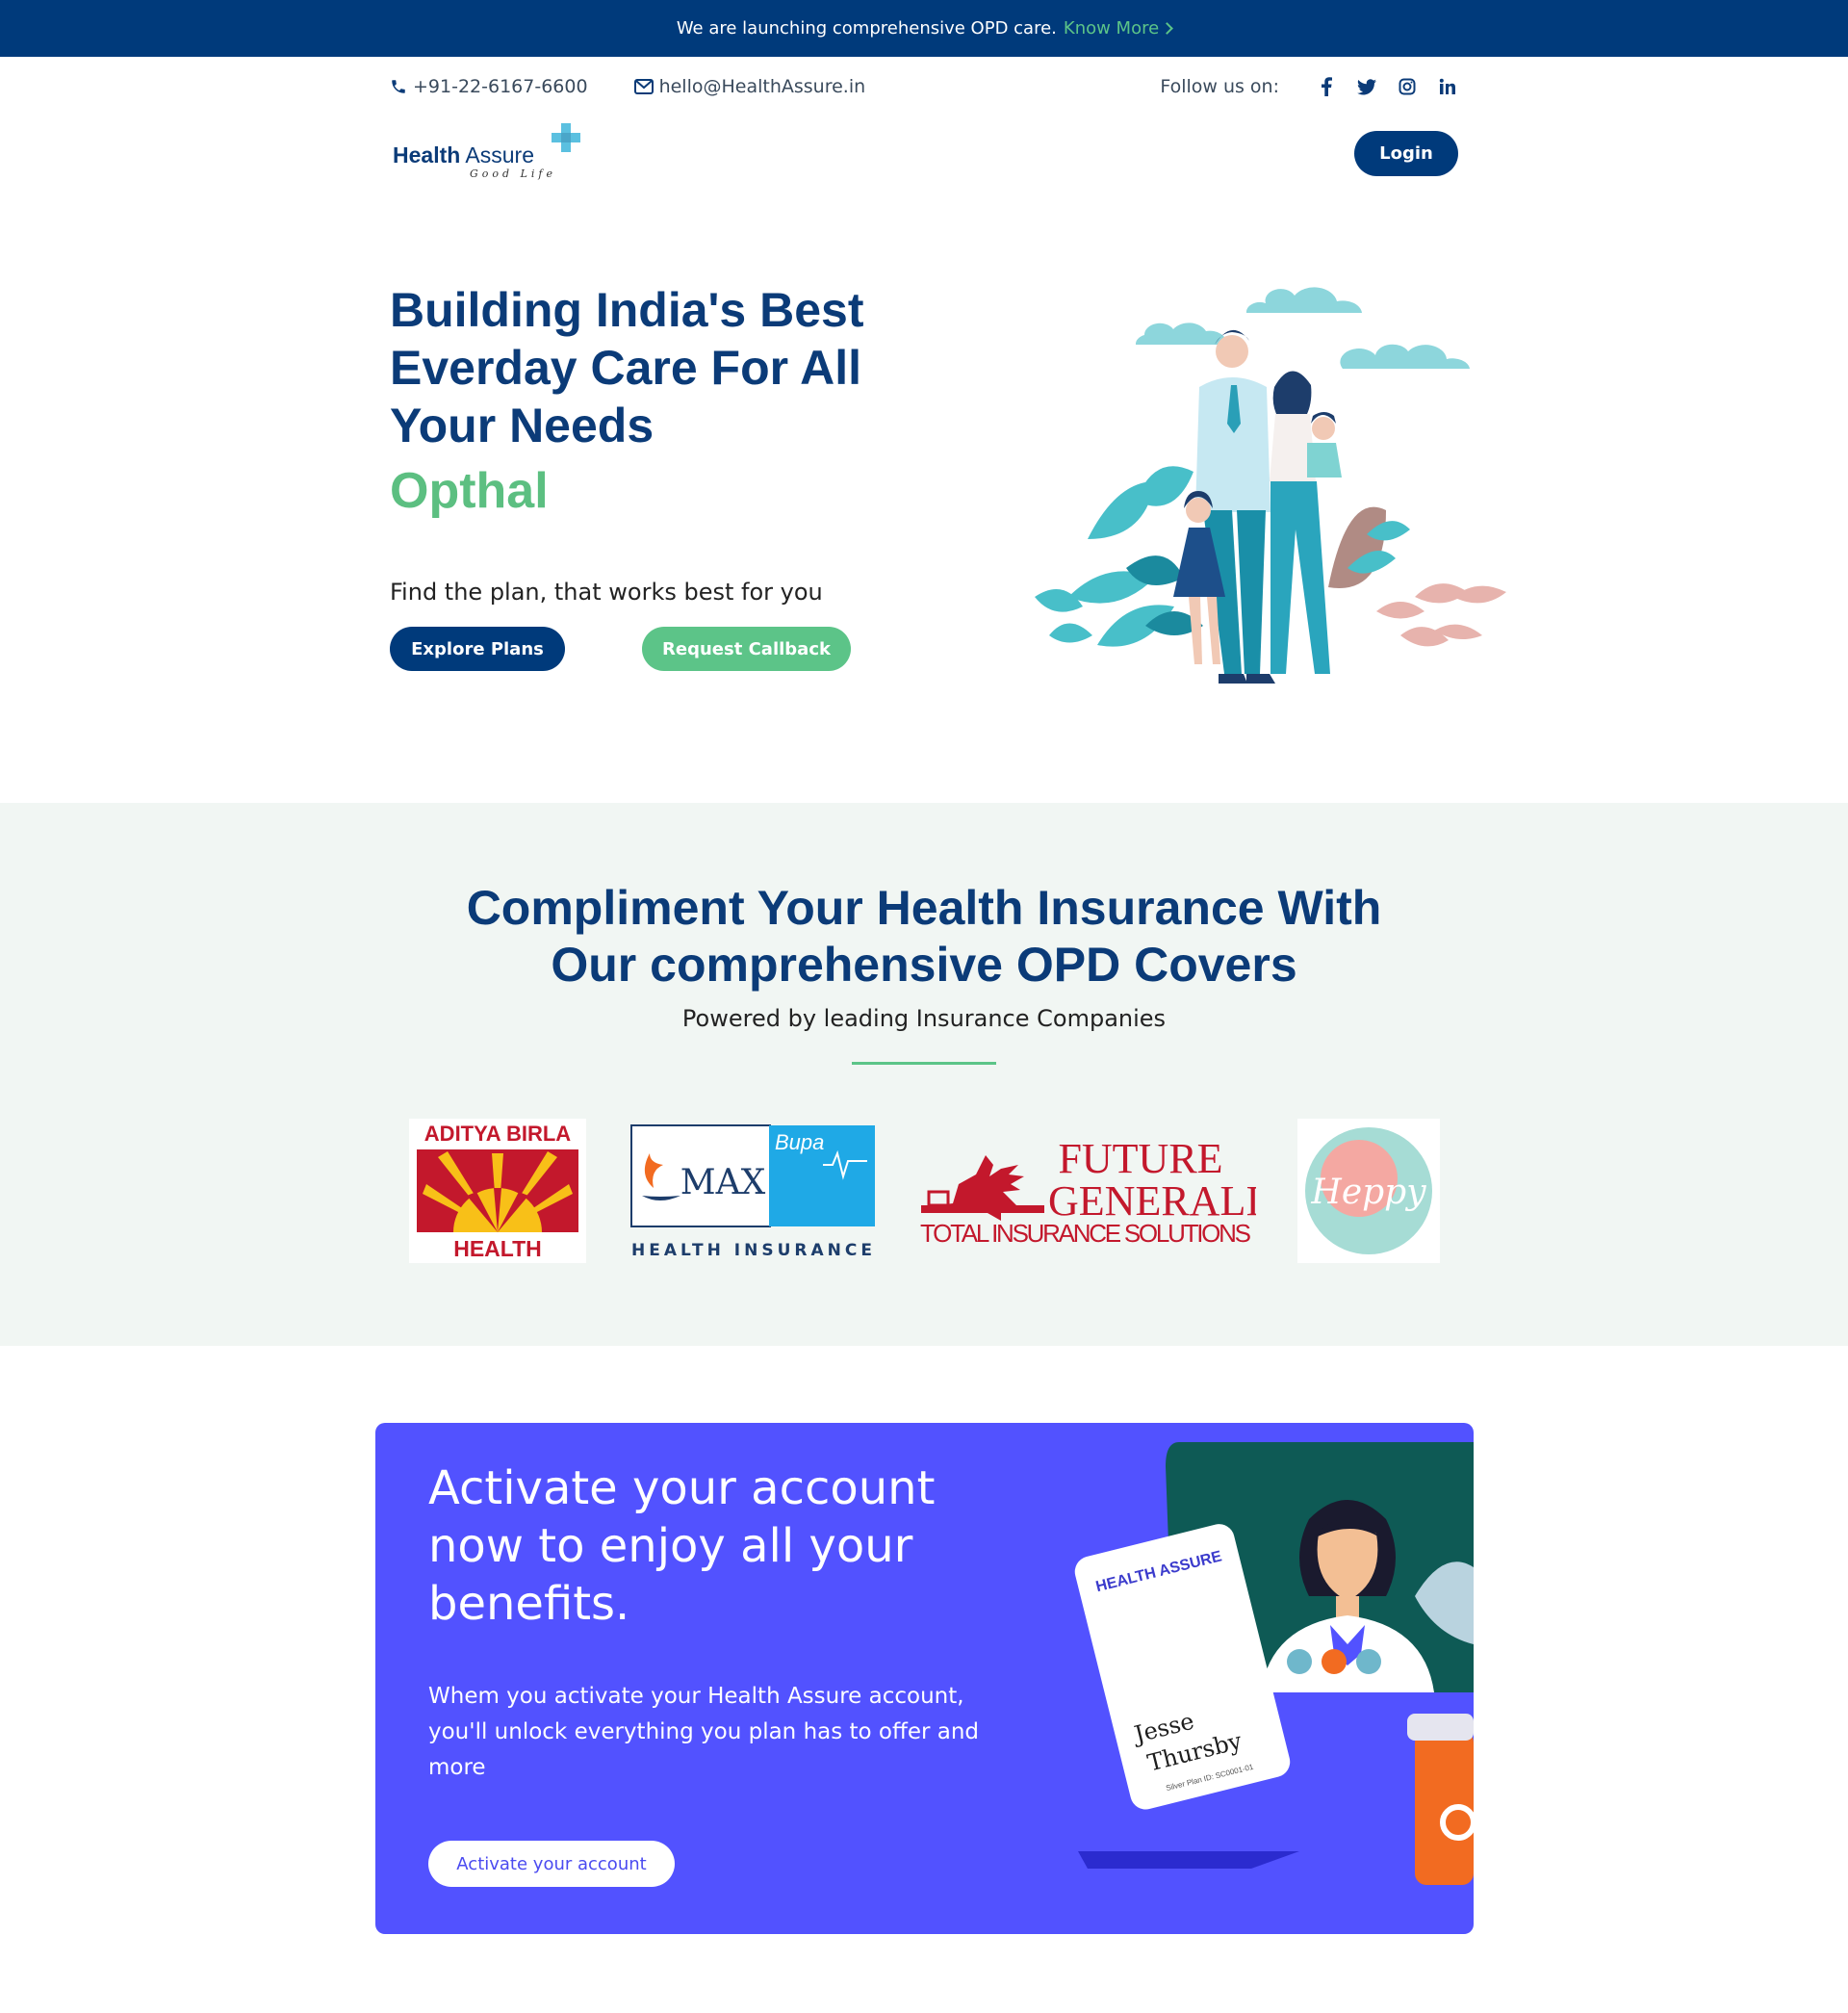  I want to click on future-text: FUTURE, so click(1140, 1160).